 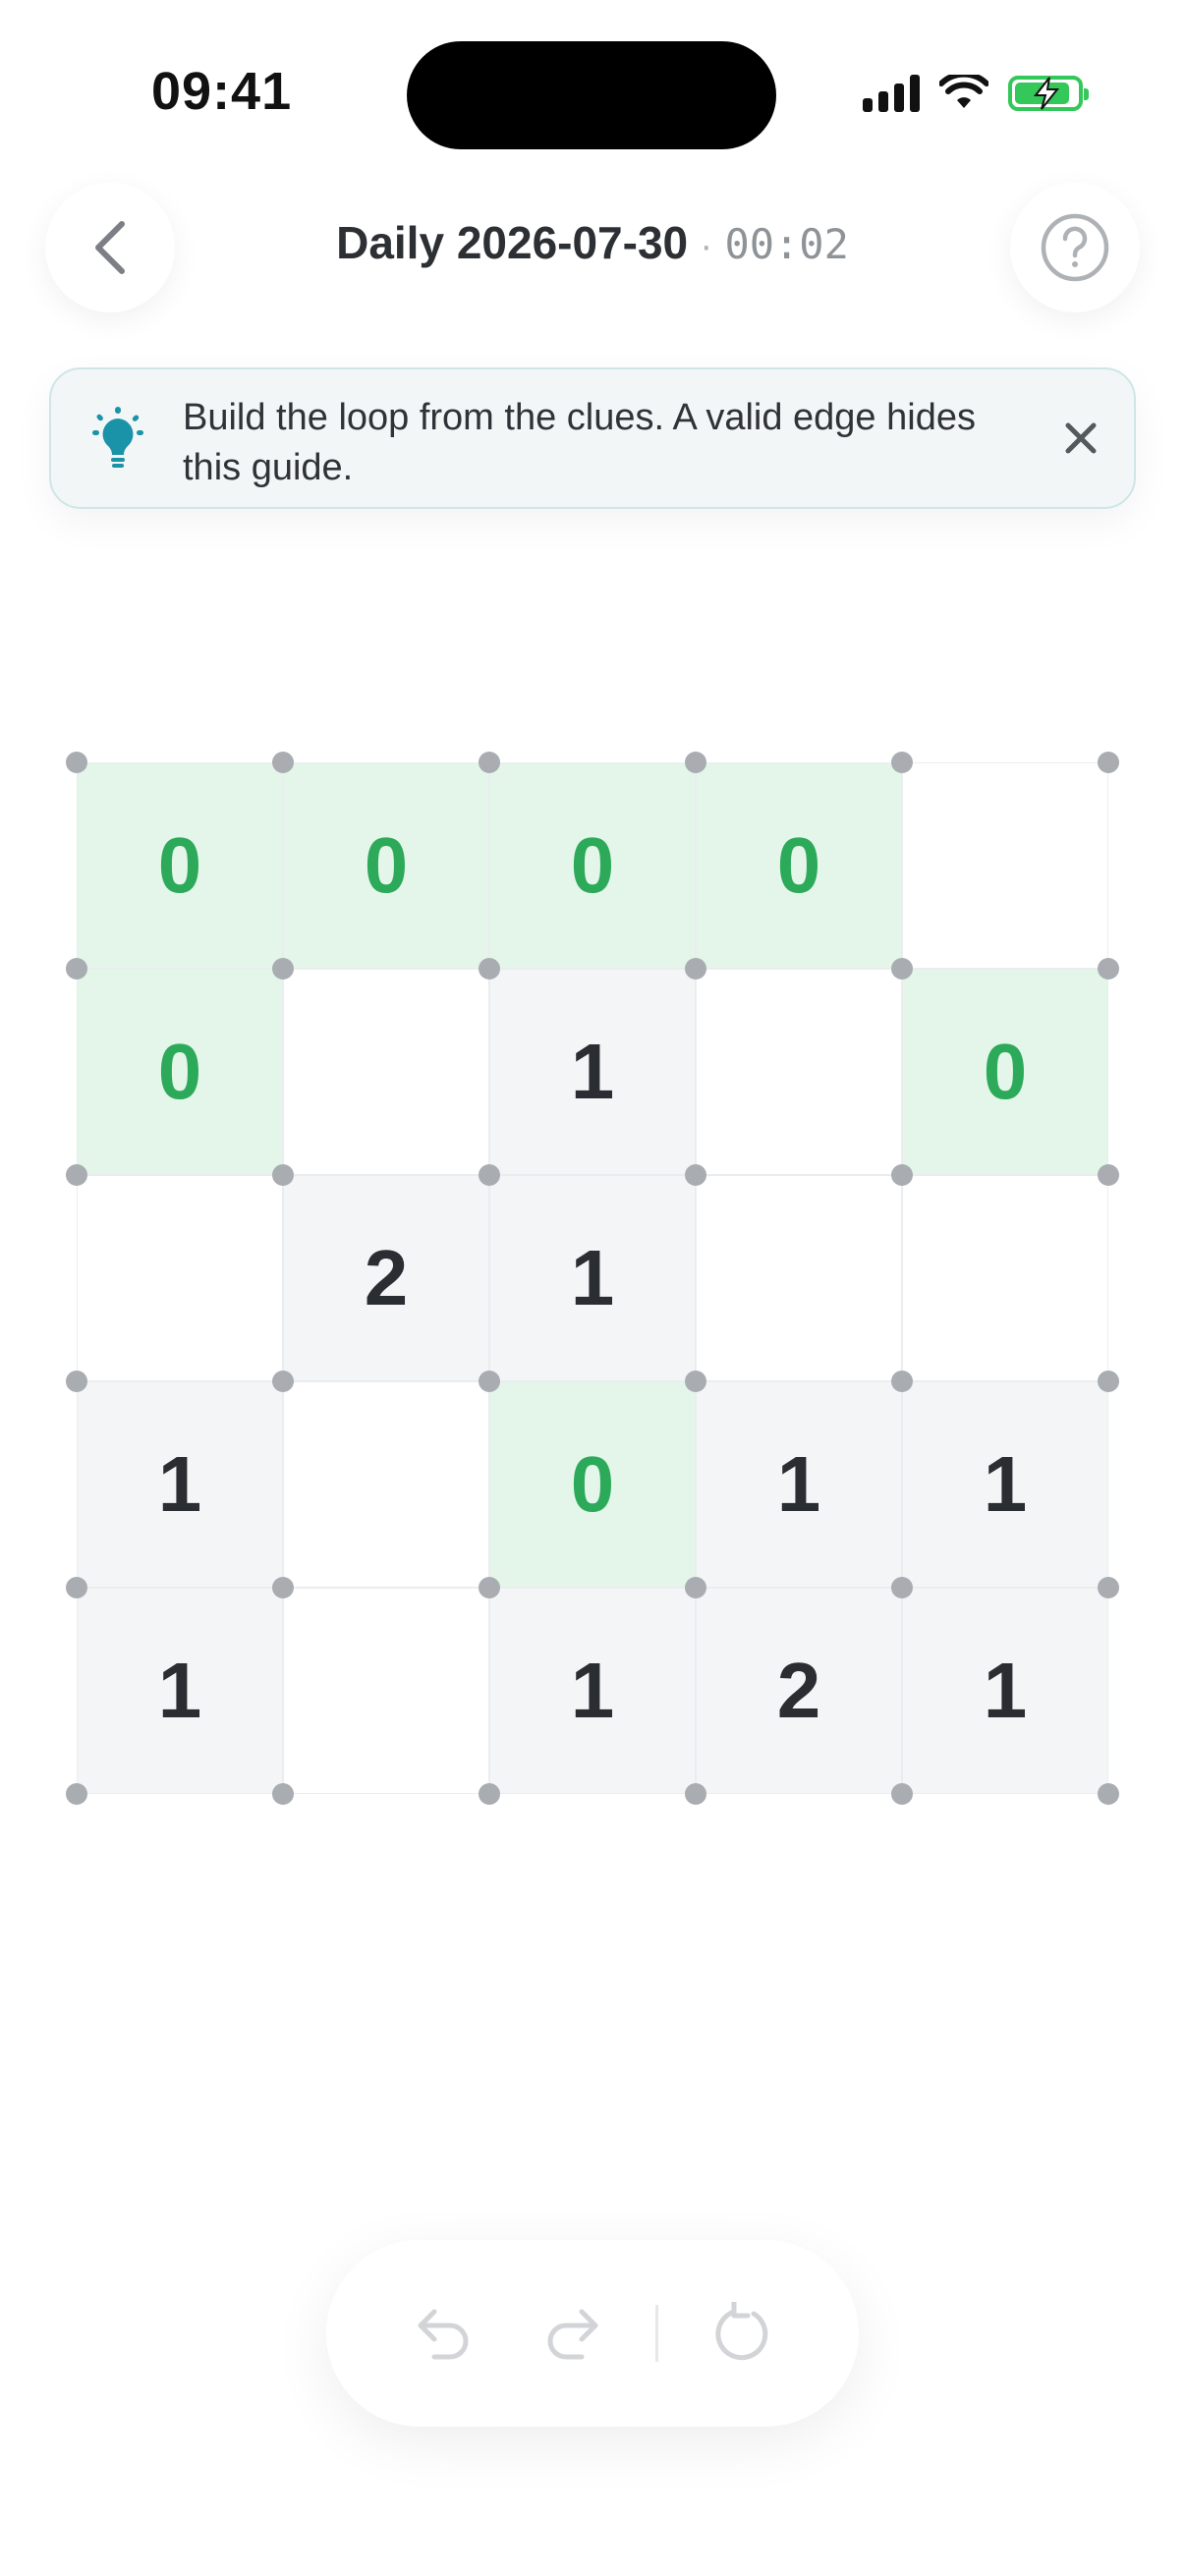 What do you see at coordinates (386, 1691) in the screenshot?
I see `grid-cell-r4-c1` at bounding box center [386, 1691].